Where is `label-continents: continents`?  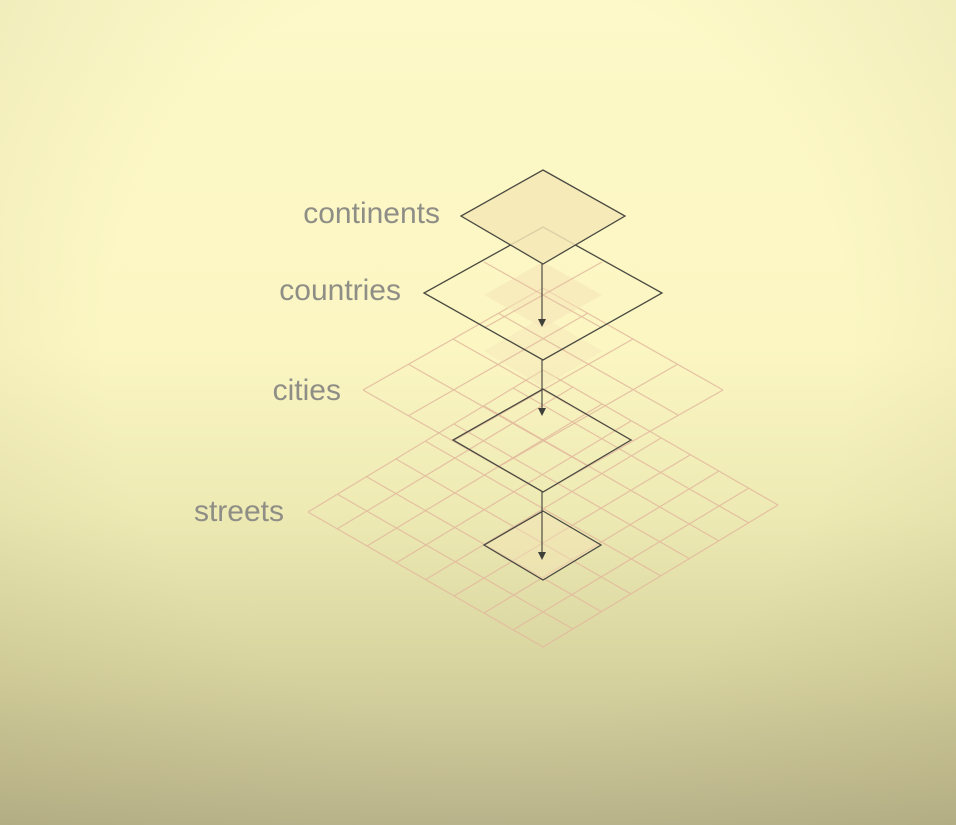
label-continents: continents is located at coordinates (371, 213).